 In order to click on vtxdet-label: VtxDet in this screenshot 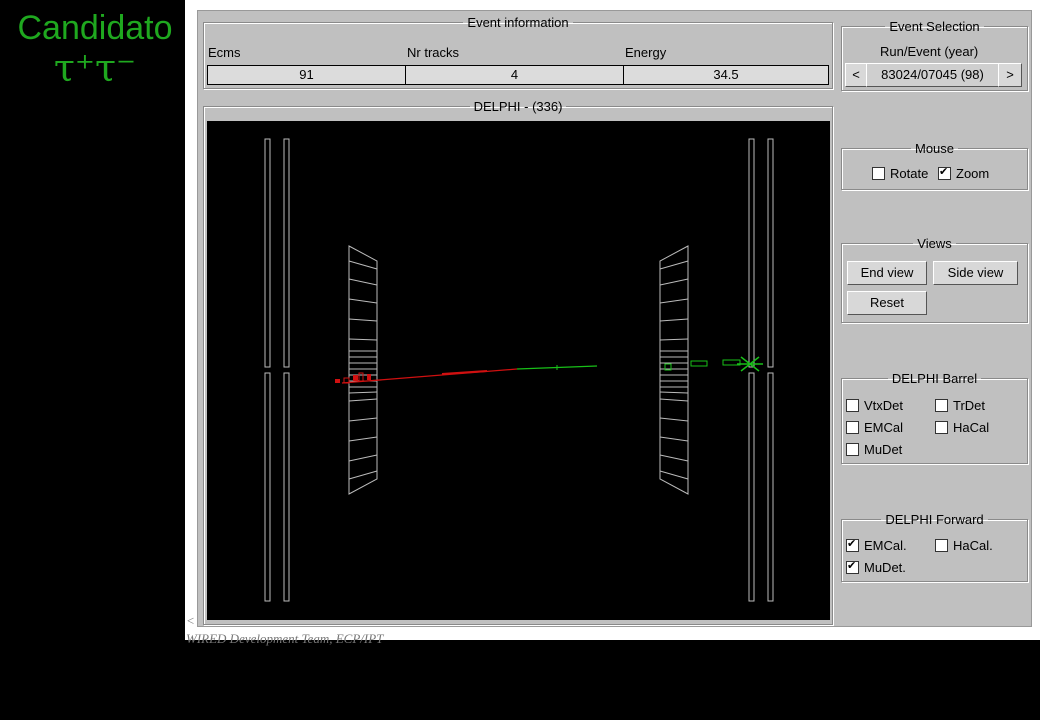, I will do `click(884, 405)`.